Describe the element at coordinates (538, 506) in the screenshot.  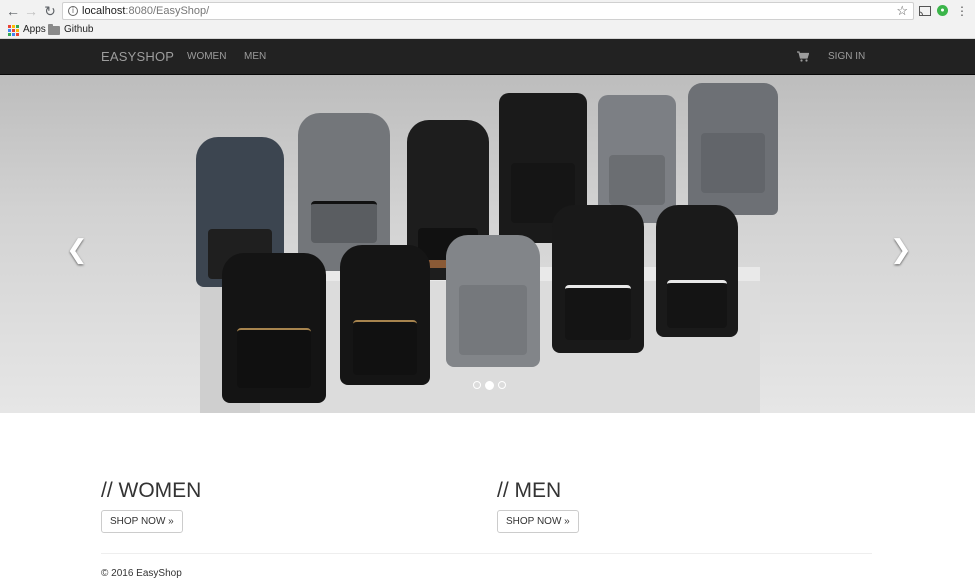
I see `men-section: // MEN SHOP NOW »` at that location.